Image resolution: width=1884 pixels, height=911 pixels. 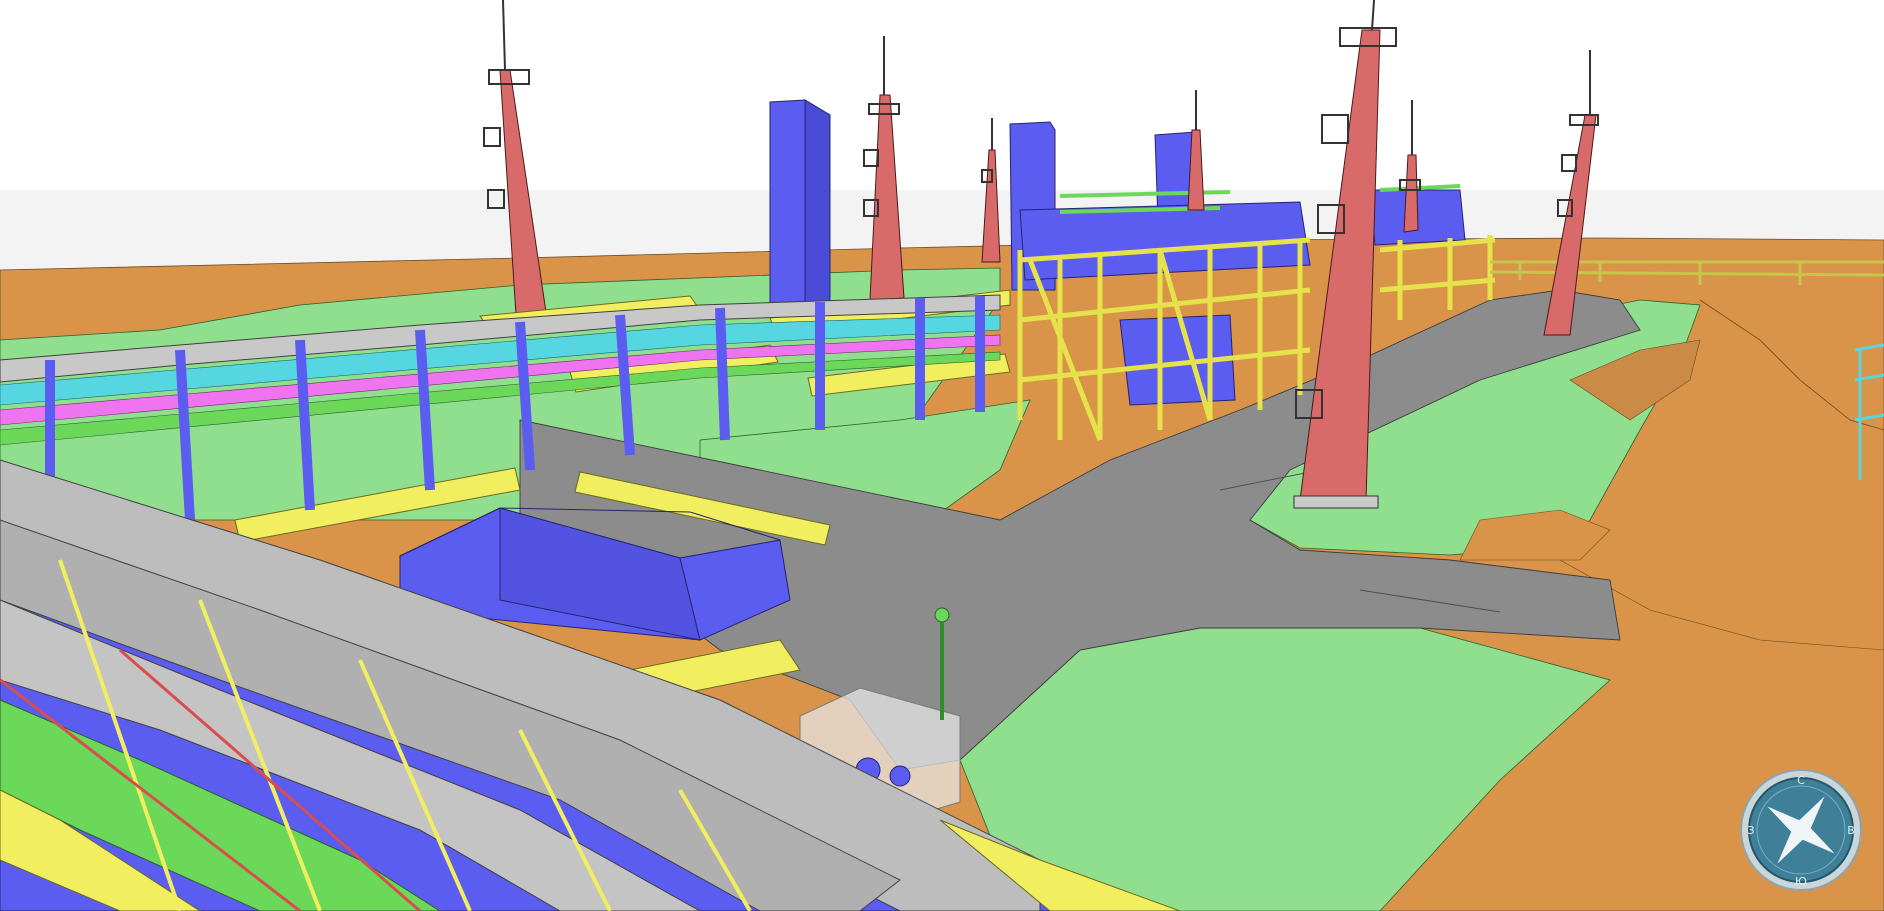 What do you see at coordinates (1851, 830) in the screenshot?
I see `compass-east-label: В` at bounding box center [1851, 830].